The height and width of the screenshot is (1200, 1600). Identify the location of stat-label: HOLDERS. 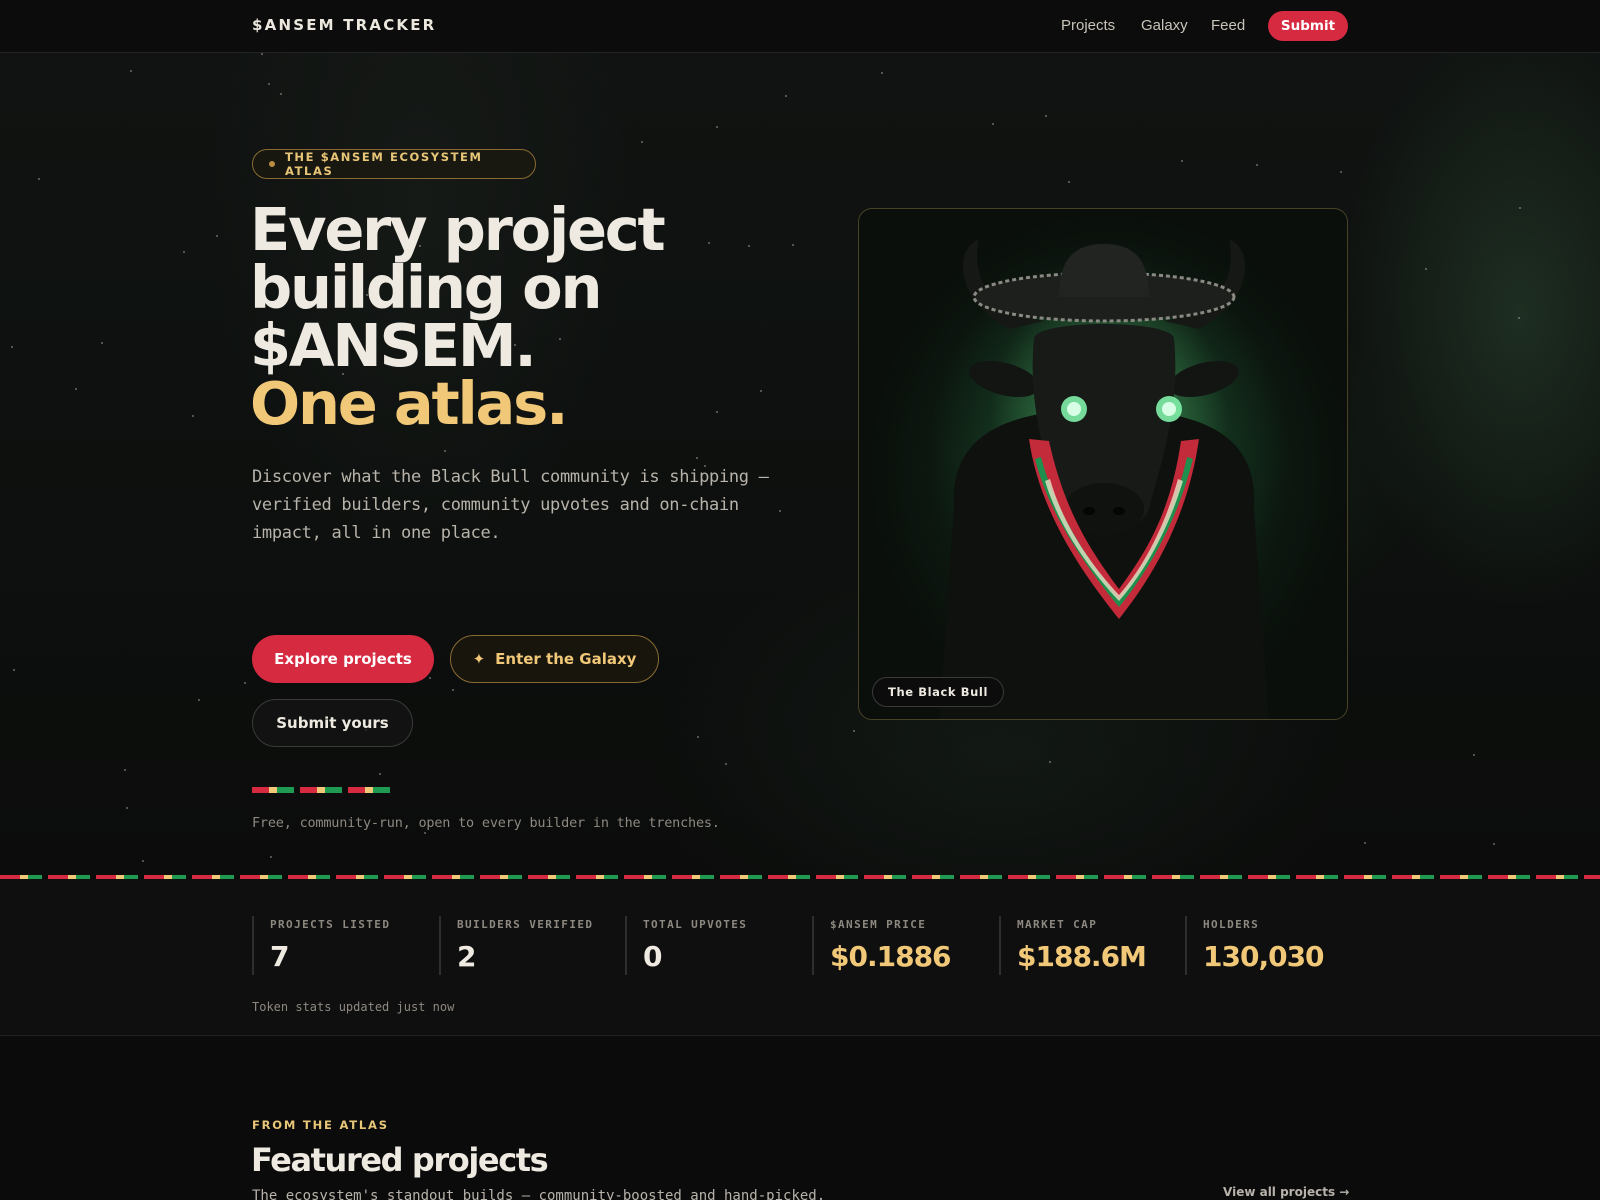
(1231, 924).